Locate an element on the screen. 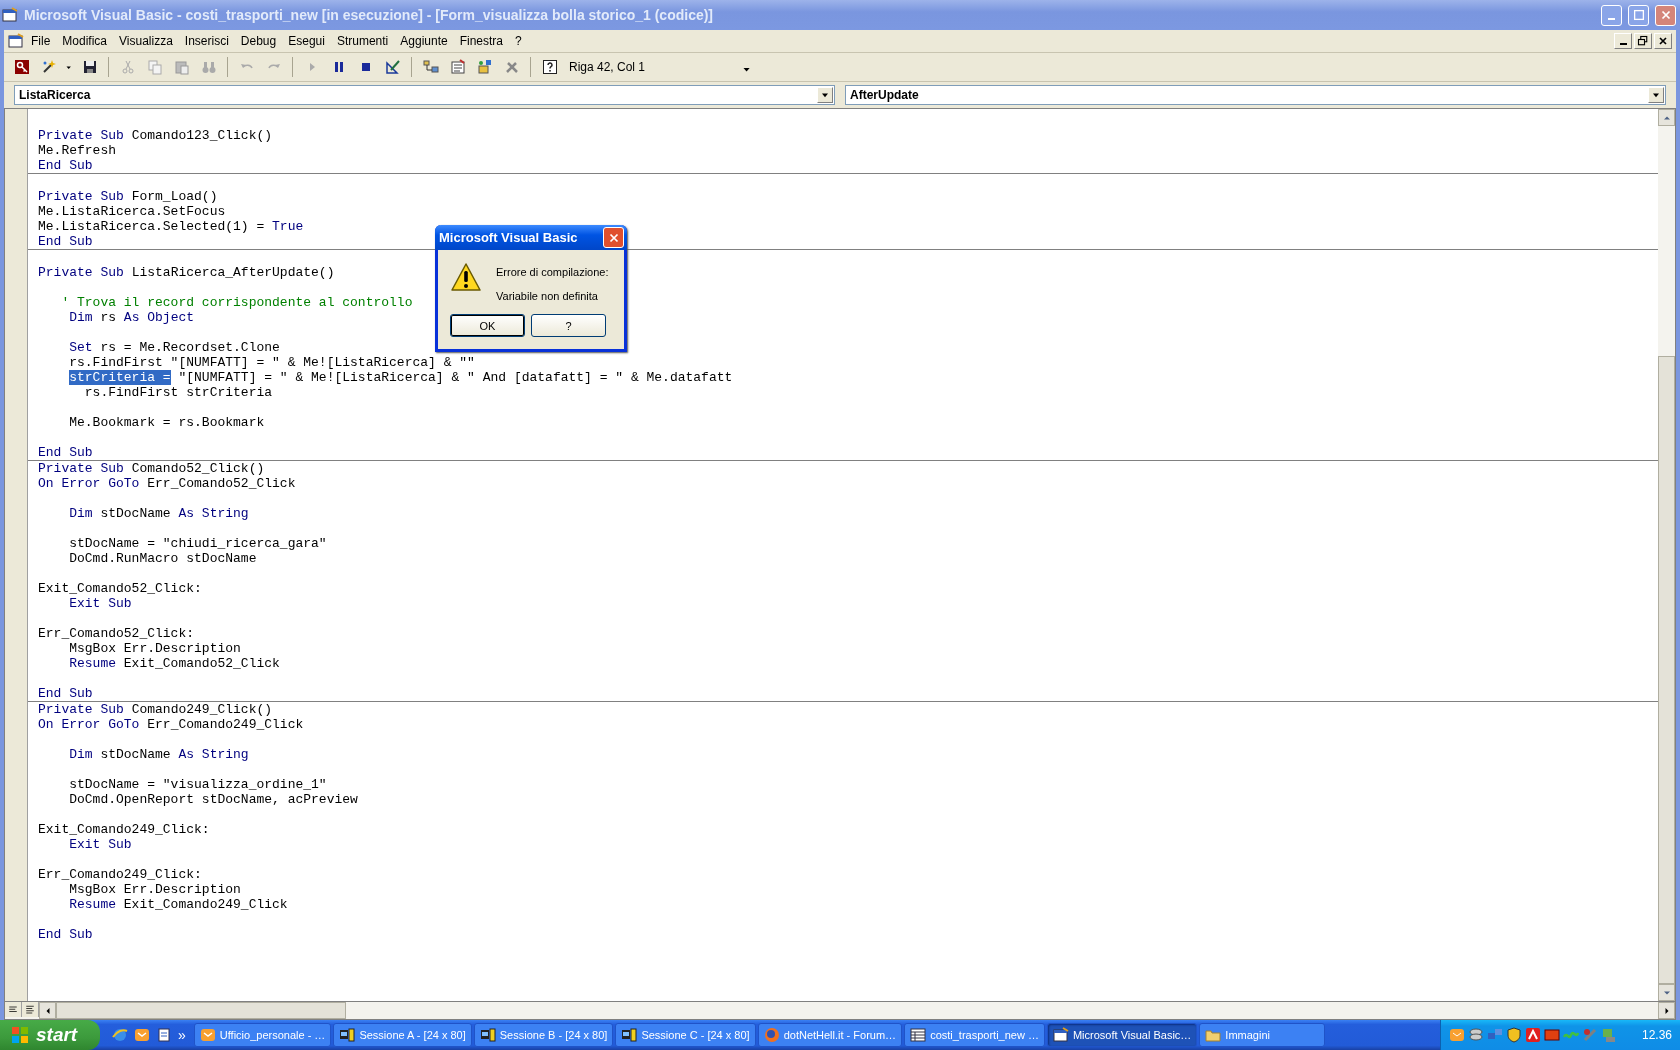 The width and height of the screenshot is (1680, 1050). menu-item: File is located at coordinates (41, 41).